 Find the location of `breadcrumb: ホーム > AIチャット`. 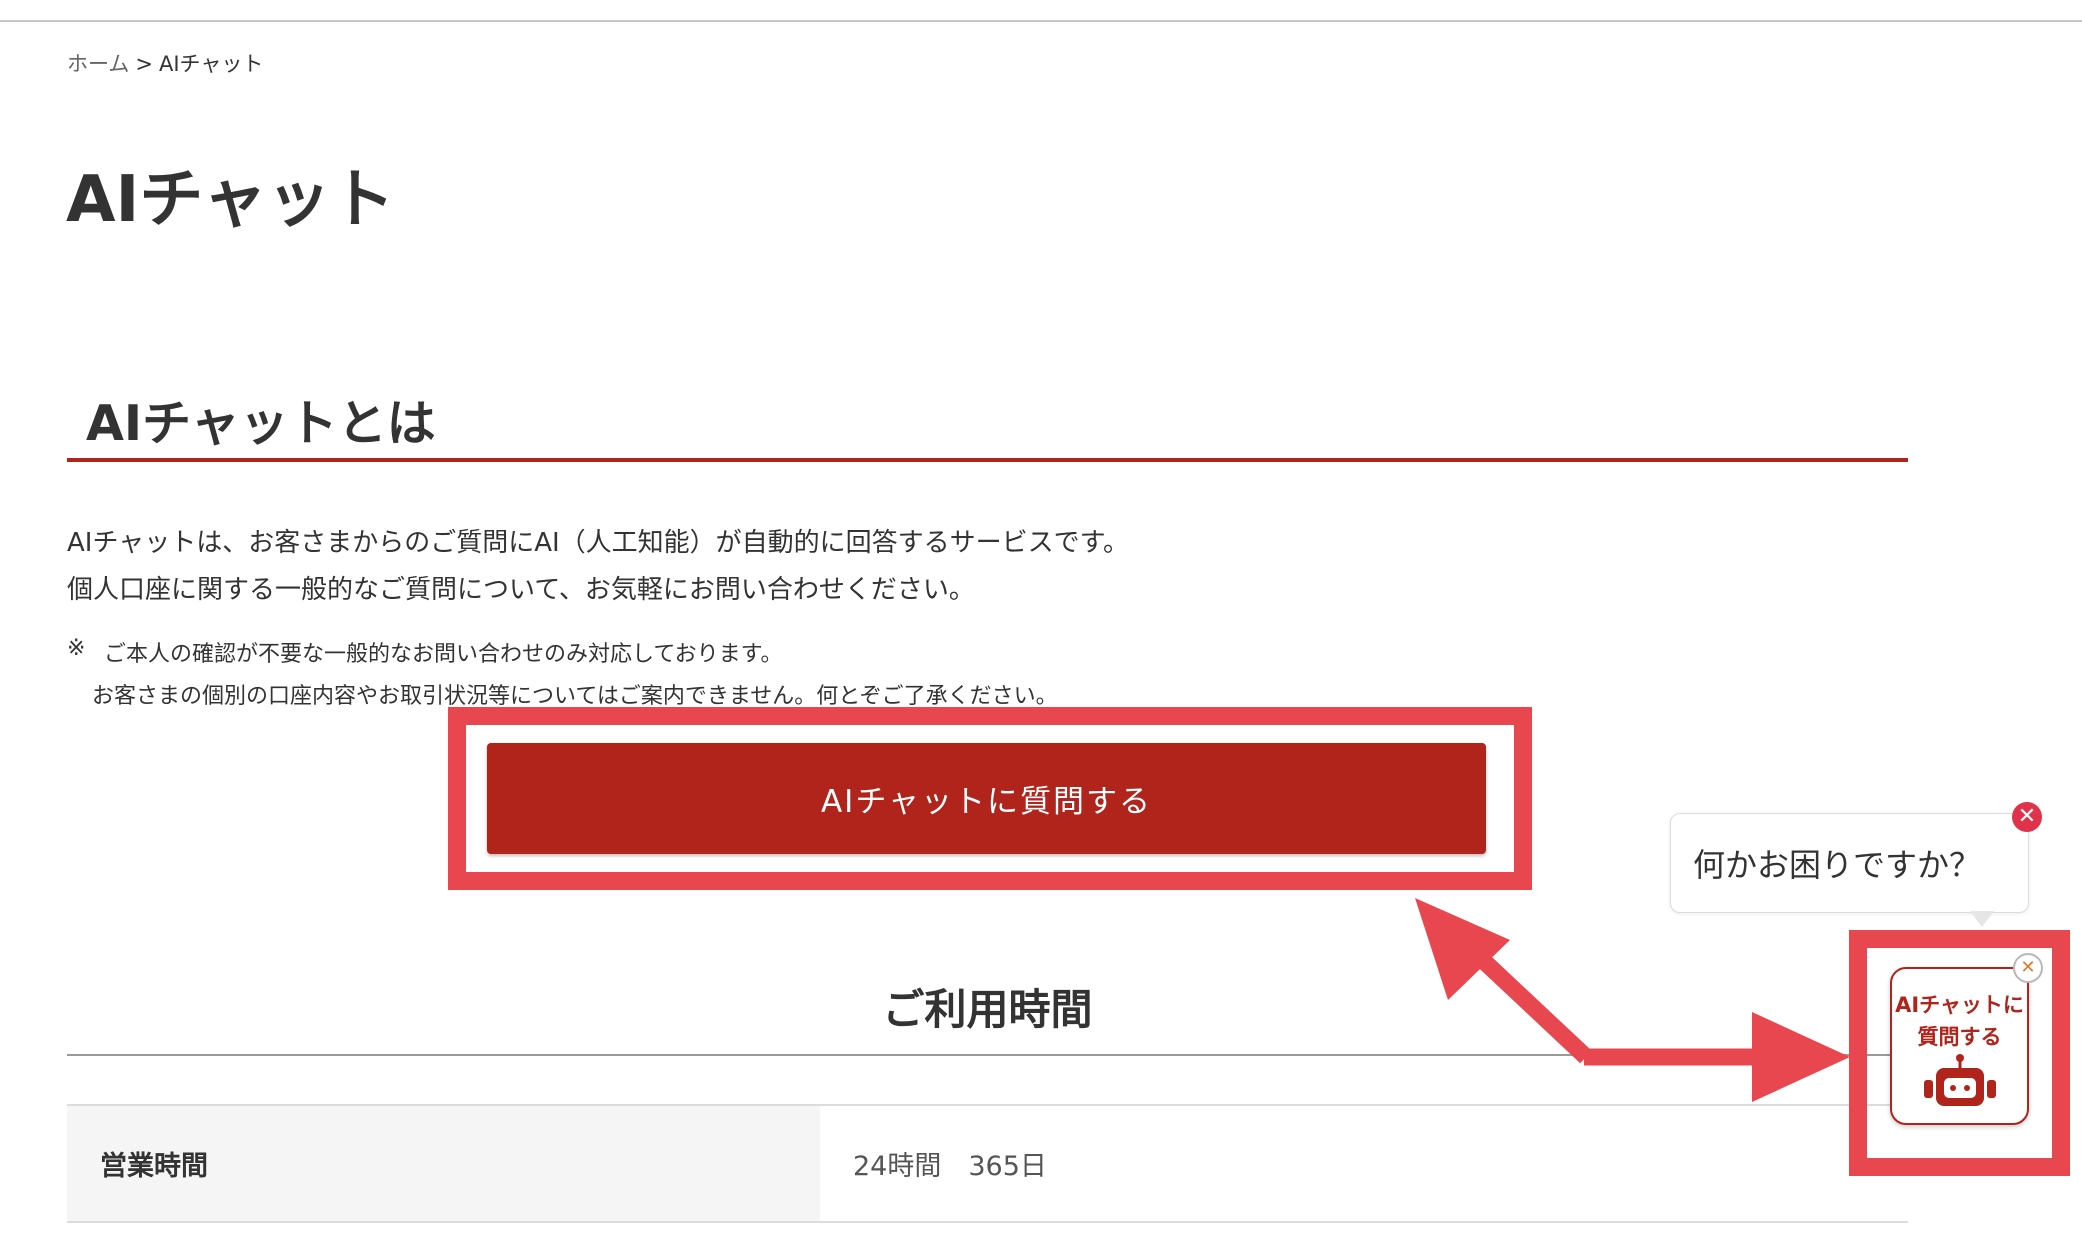

breadcrumb: ホーム > AIチャット is located at coordinates (165, 63).